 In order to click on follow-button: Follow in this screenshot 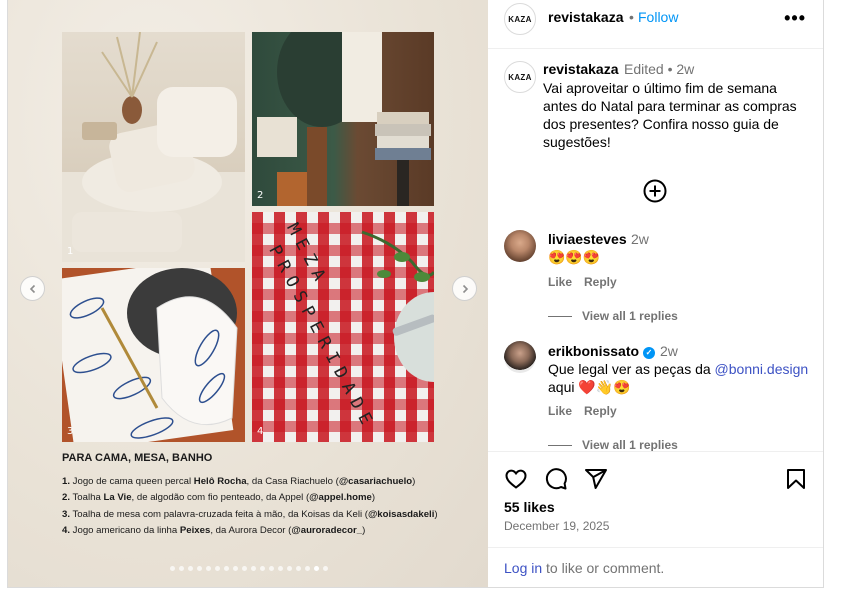, I will do `click(658, 17)`.